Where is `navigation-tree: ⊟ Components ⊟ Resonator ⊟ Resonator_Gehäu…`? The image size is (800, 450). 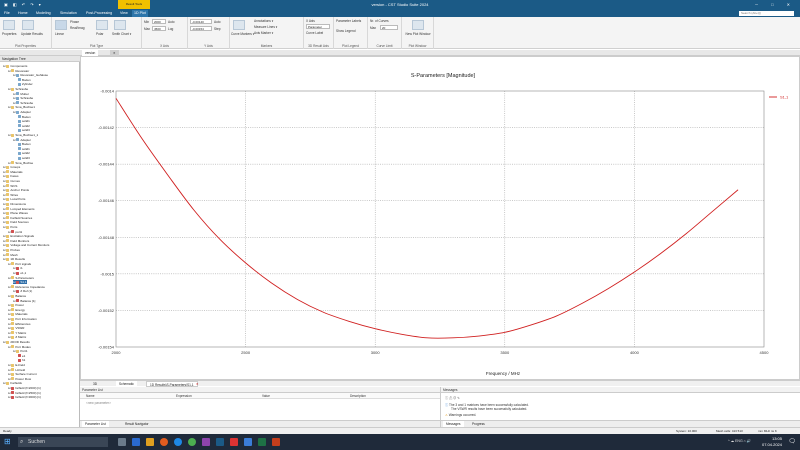 navigation-tree: ⊟ Components ⊟ Resonator ⊟ Resonator_Gehäu… is located at coordinates (40, 245).